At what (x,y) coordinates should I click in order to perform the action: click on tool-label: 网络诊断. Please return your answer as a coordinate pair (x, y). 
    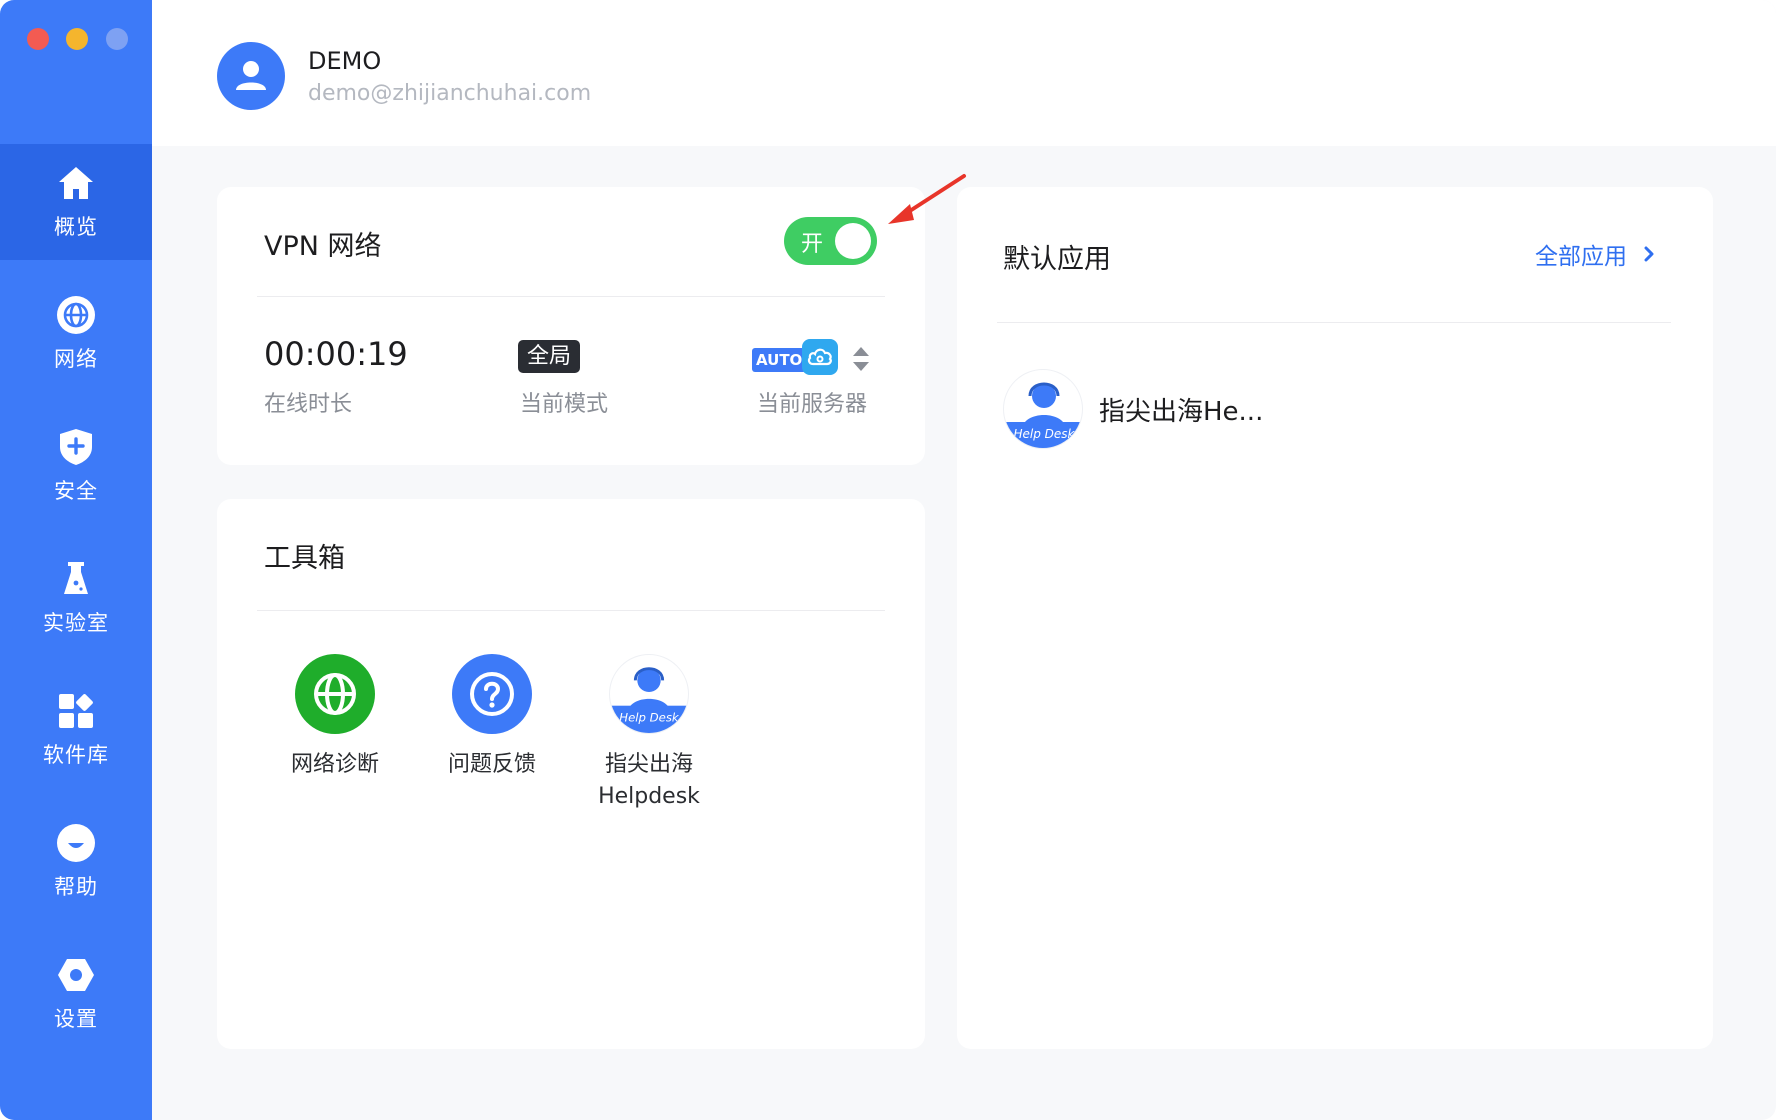
    Looking at the image, I should click on (334, 764).